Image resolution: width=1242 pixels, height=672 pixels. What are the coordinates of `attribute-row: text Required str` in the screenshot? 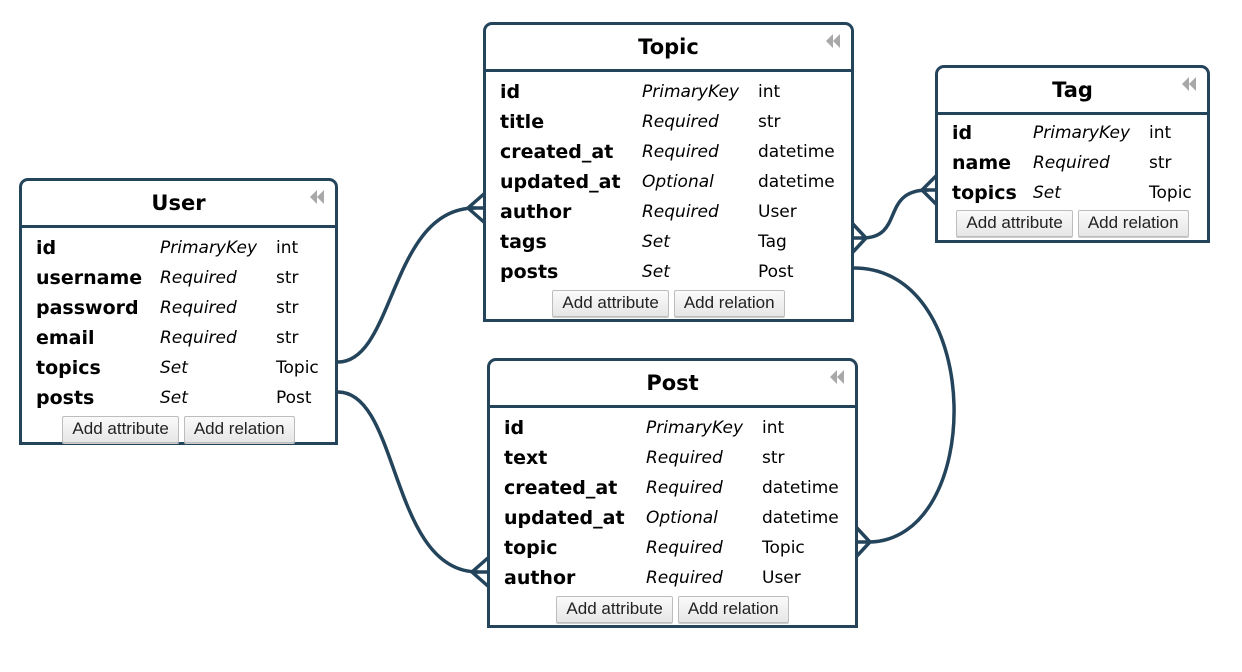 It's located at (679, 458).